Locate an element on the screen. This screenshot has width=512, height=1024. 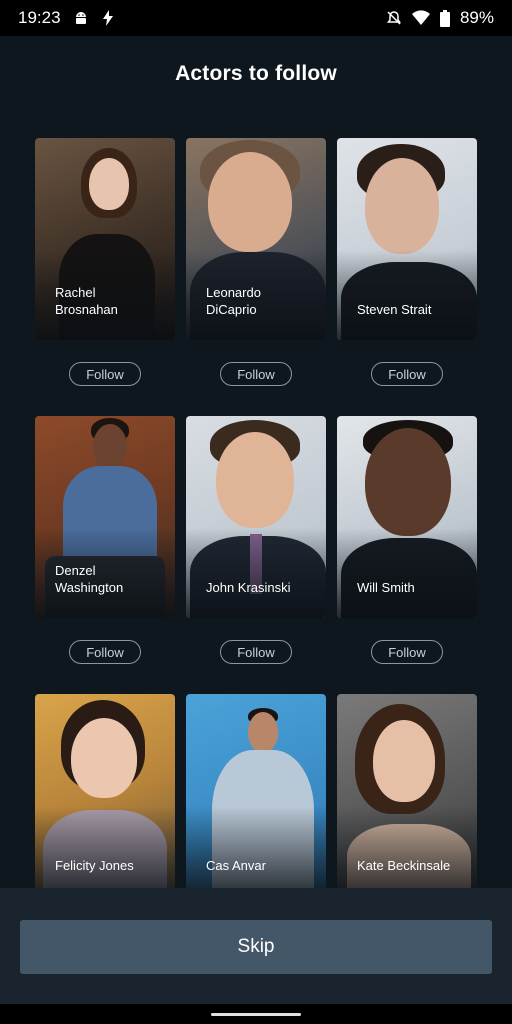
actor-name: John Krasinski is located at coordinates (248, 587).